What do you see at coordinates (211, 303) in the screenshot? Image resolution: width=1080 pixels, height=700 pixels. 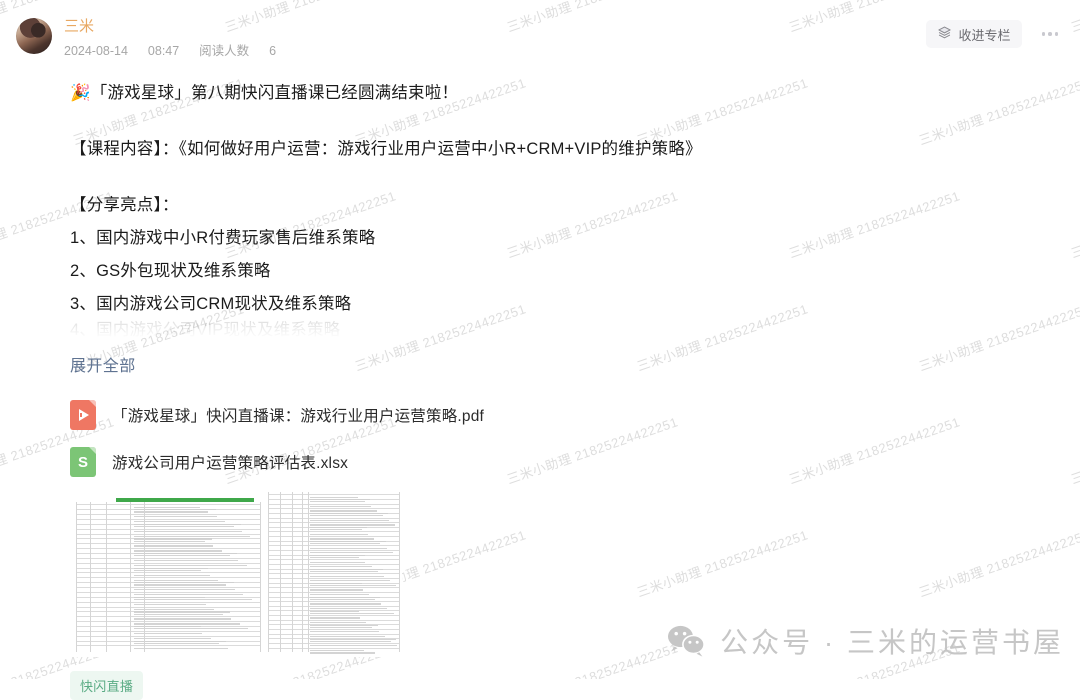 I see `highlight-item: 3、国内游戏公司CRM现状及维系策略` at bounding box center [211, 303].